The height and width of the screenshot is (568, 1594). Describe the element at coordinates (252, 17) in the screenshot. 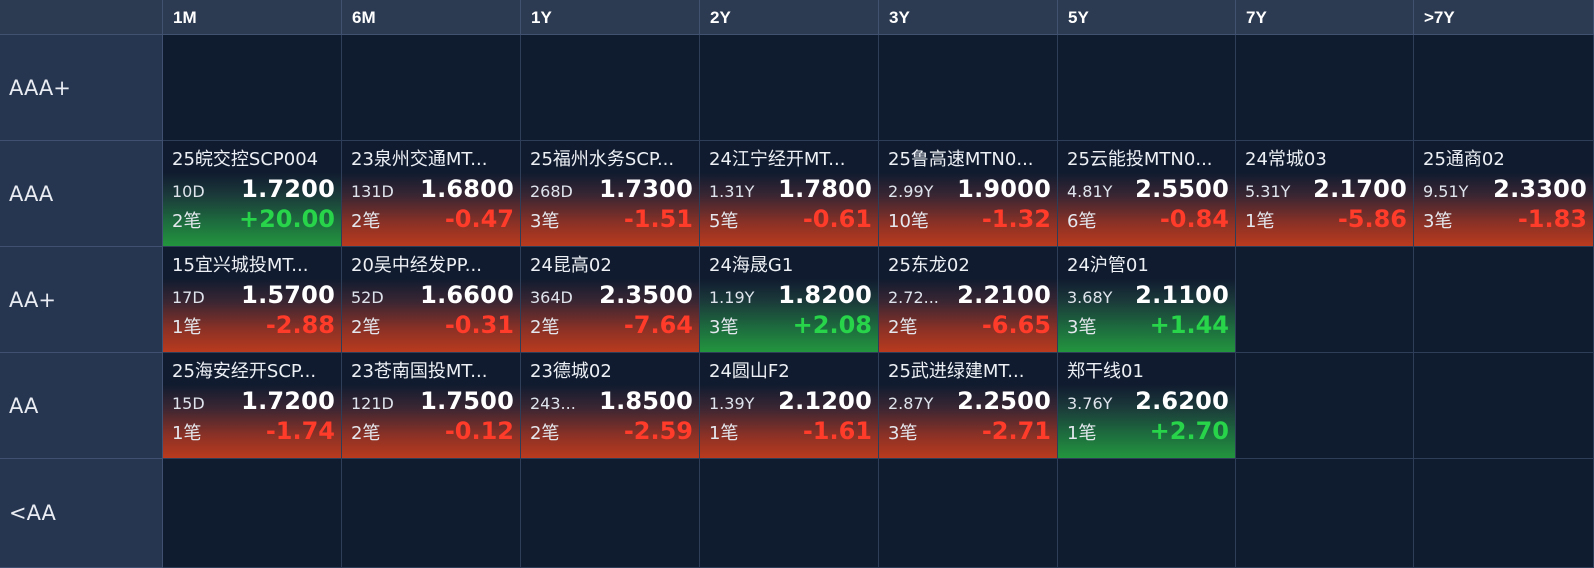

I see `column-header-1: 1M` at that location.